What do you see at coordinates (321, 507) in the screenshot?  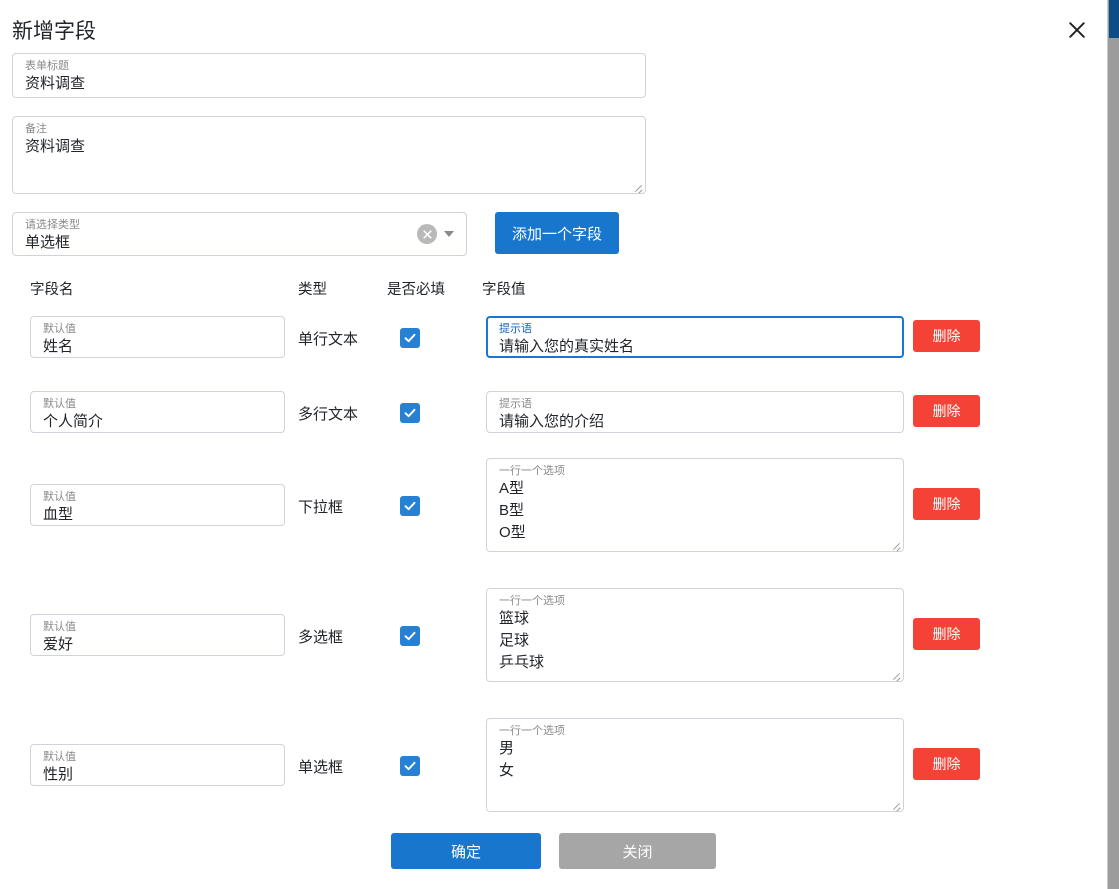 I see `cell-field-type: 下拉框` at bounding box center [321, 507].